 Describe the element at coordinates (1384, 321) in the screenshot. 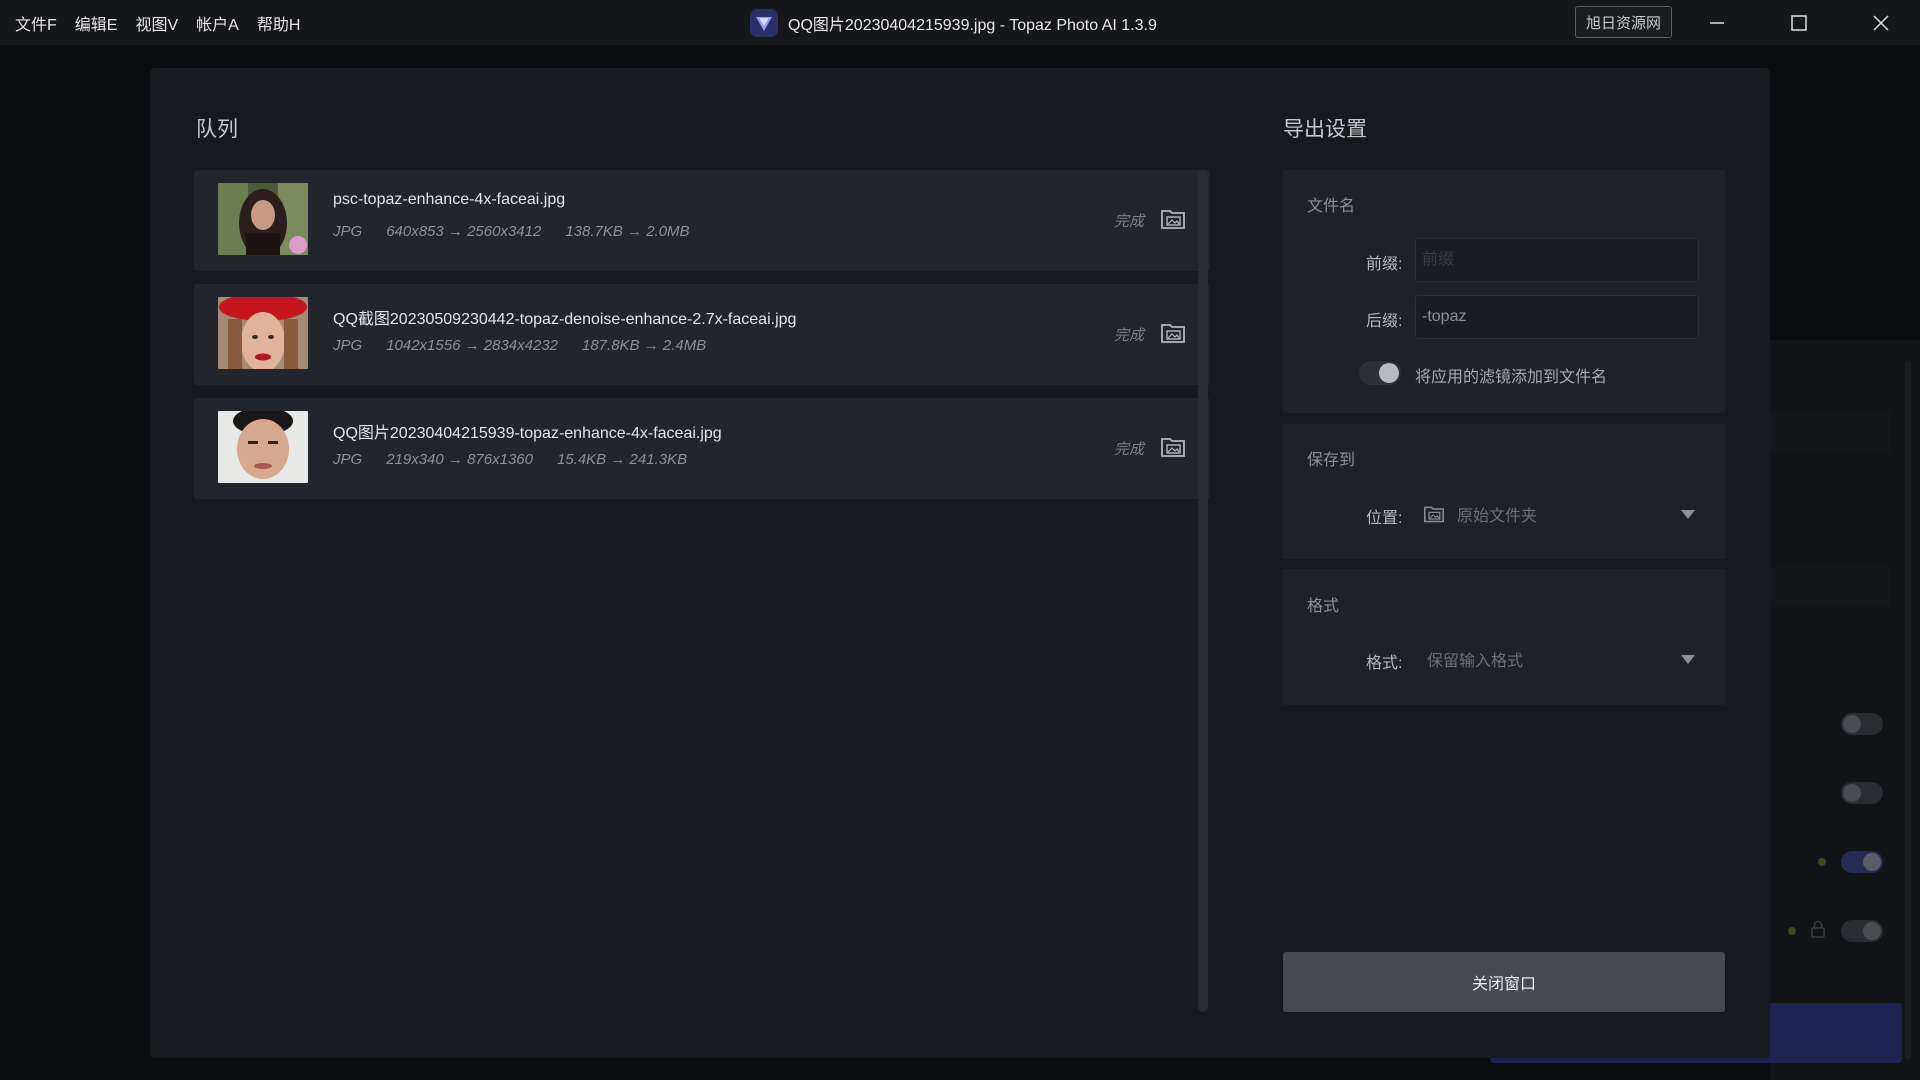

I see `suffix-label: 后缀:` at that location.